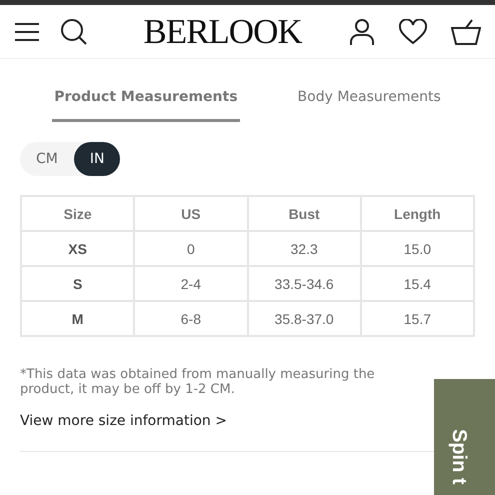 This screenshot has height=495, width=495. Describe the element at coordinates (417, 283) in the screenshot. I see `table-cell: 15.4` at that location.